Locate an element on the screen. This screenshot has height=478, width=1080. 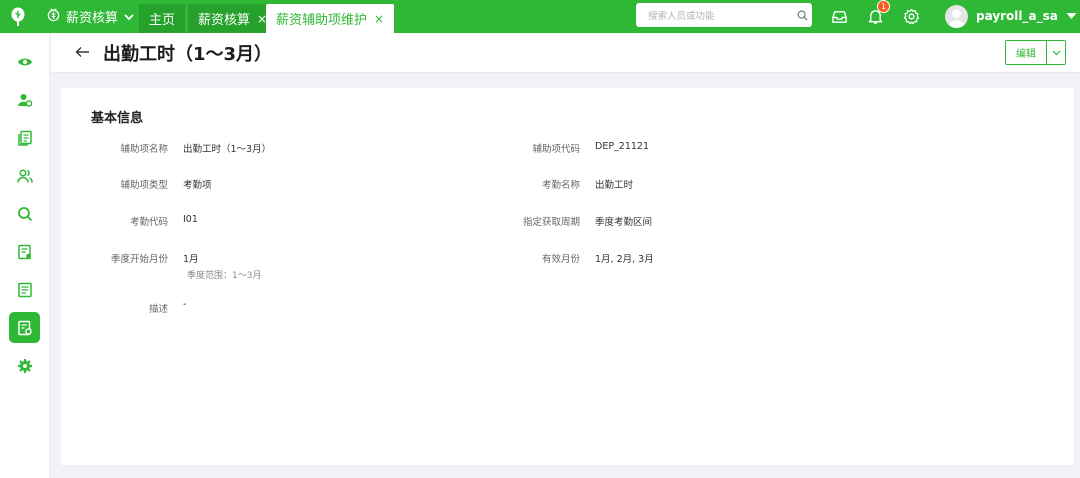
field-label-code: 辅助项代码 is located at coordinates (556, 149).